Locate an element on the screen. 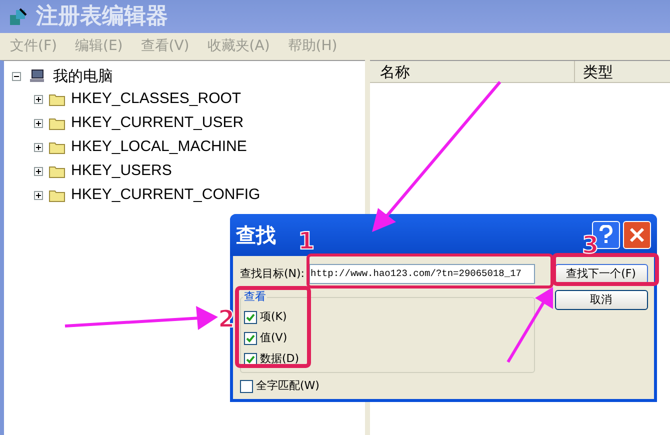 The image size is (670, 435). checkbox-label: 数据(D) is located at coordinates (280, 358).